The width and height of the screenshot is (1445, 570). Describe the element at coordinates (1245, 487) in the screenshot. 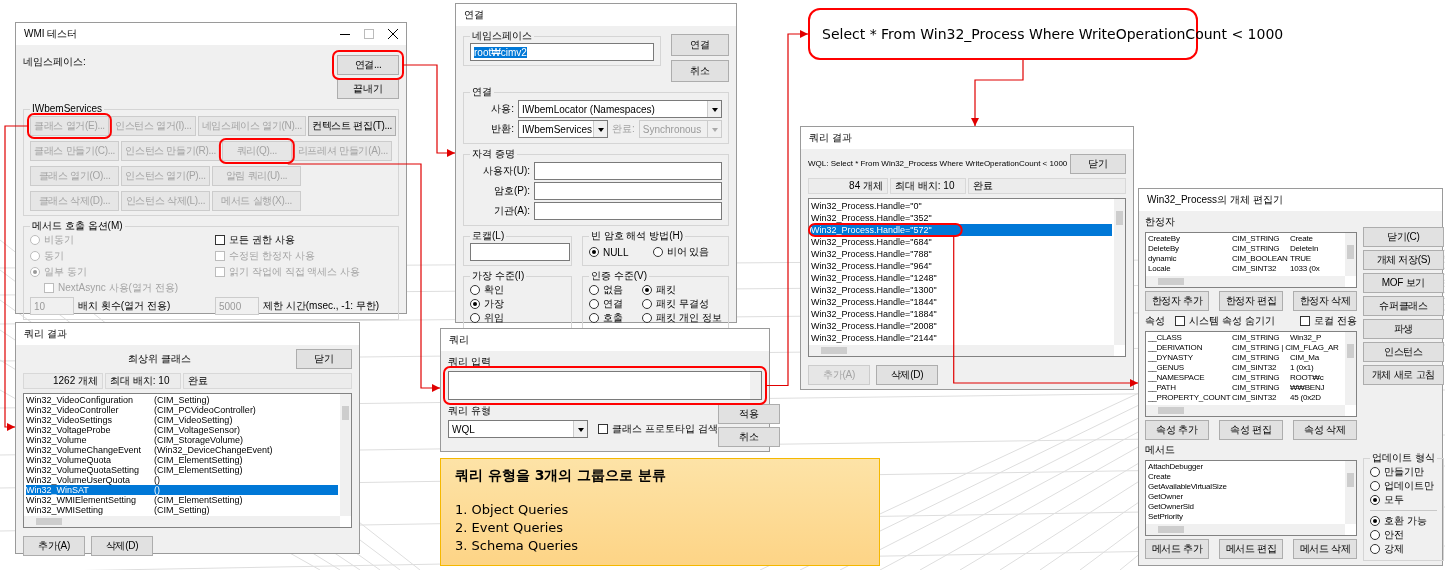

I see `list-item: GetAvailableVirtualSize` at that location.